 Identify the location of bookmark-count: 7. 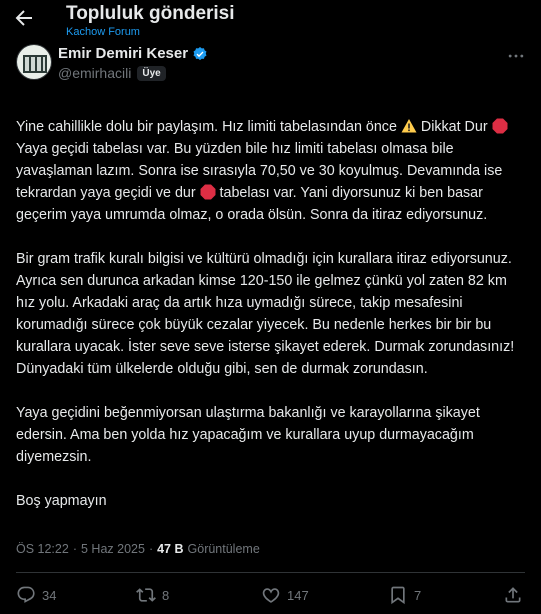
(418, 595).